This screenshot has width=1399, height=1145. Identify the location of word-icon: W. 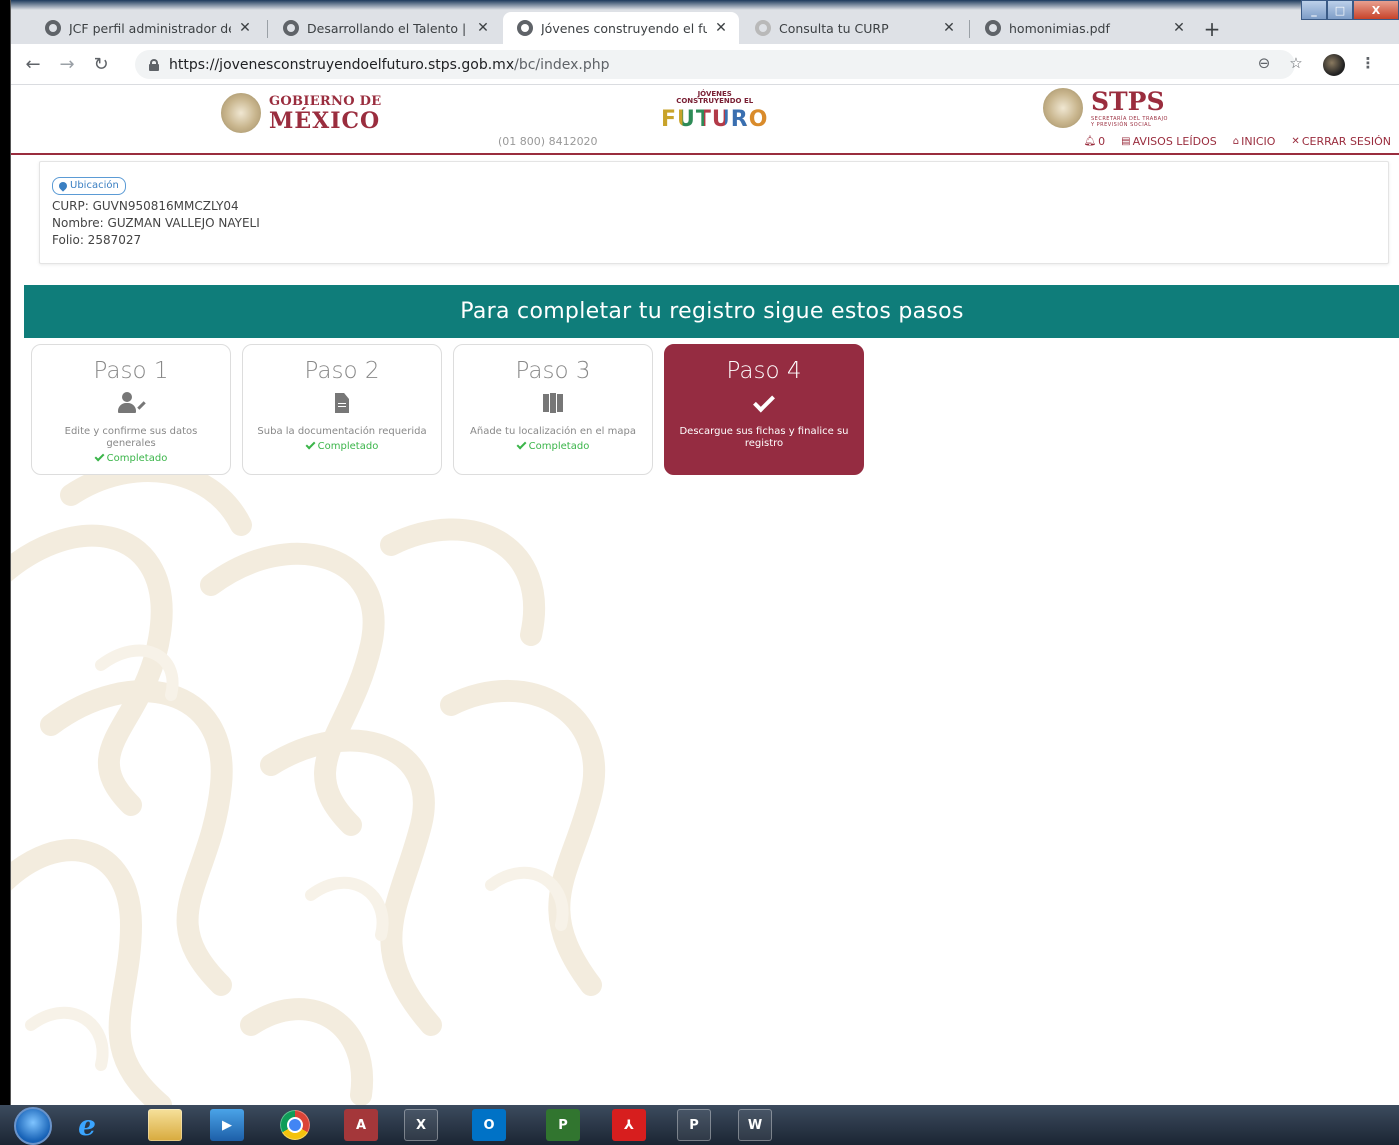
(755, 1125).